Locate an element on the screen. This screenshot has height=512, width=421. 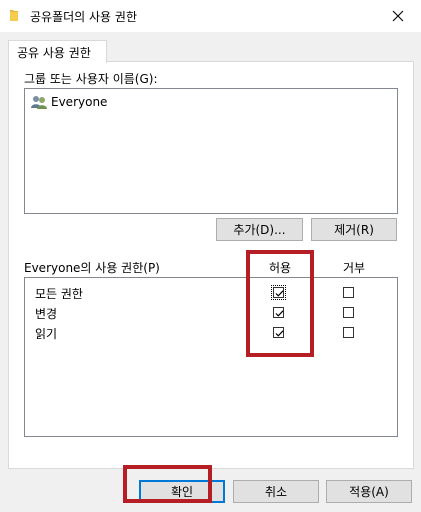
deny-header: 거부 is located at coordinates (354, 268).